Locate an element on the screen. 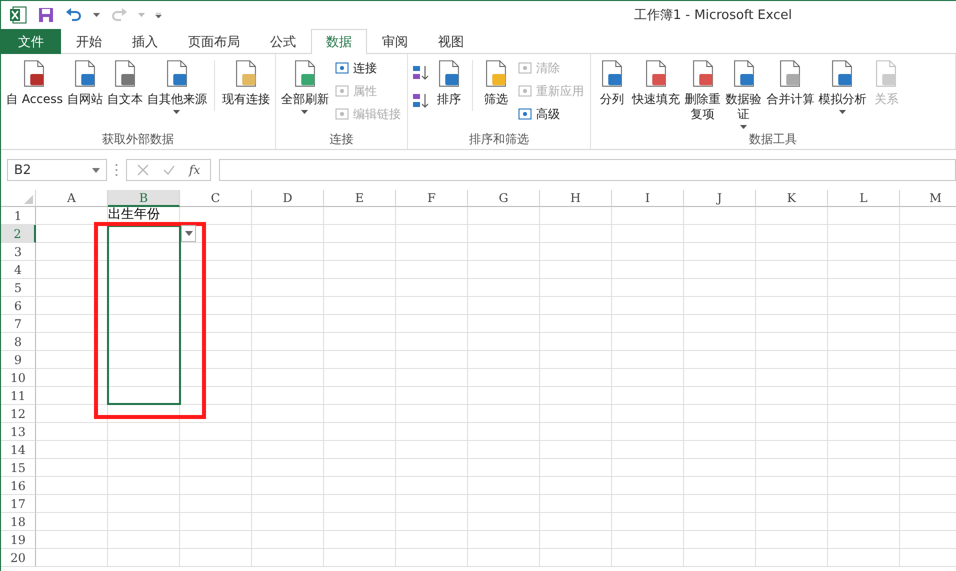  column-header: E is located at coordinates (360, 198).